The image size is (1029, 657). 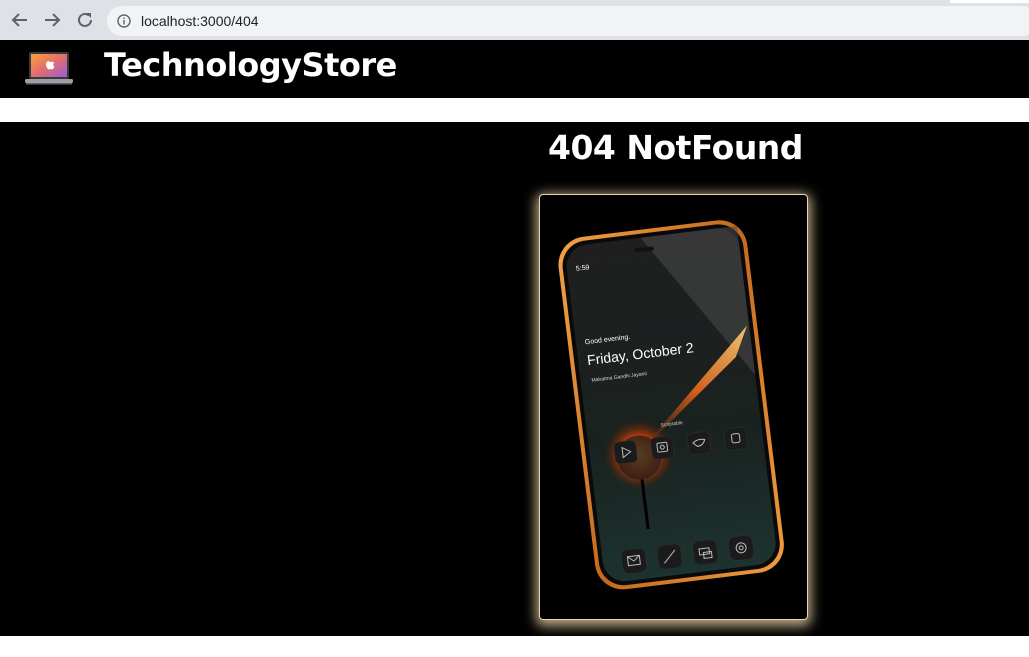 I want to click on forward-button, so click(x=52, y=20).